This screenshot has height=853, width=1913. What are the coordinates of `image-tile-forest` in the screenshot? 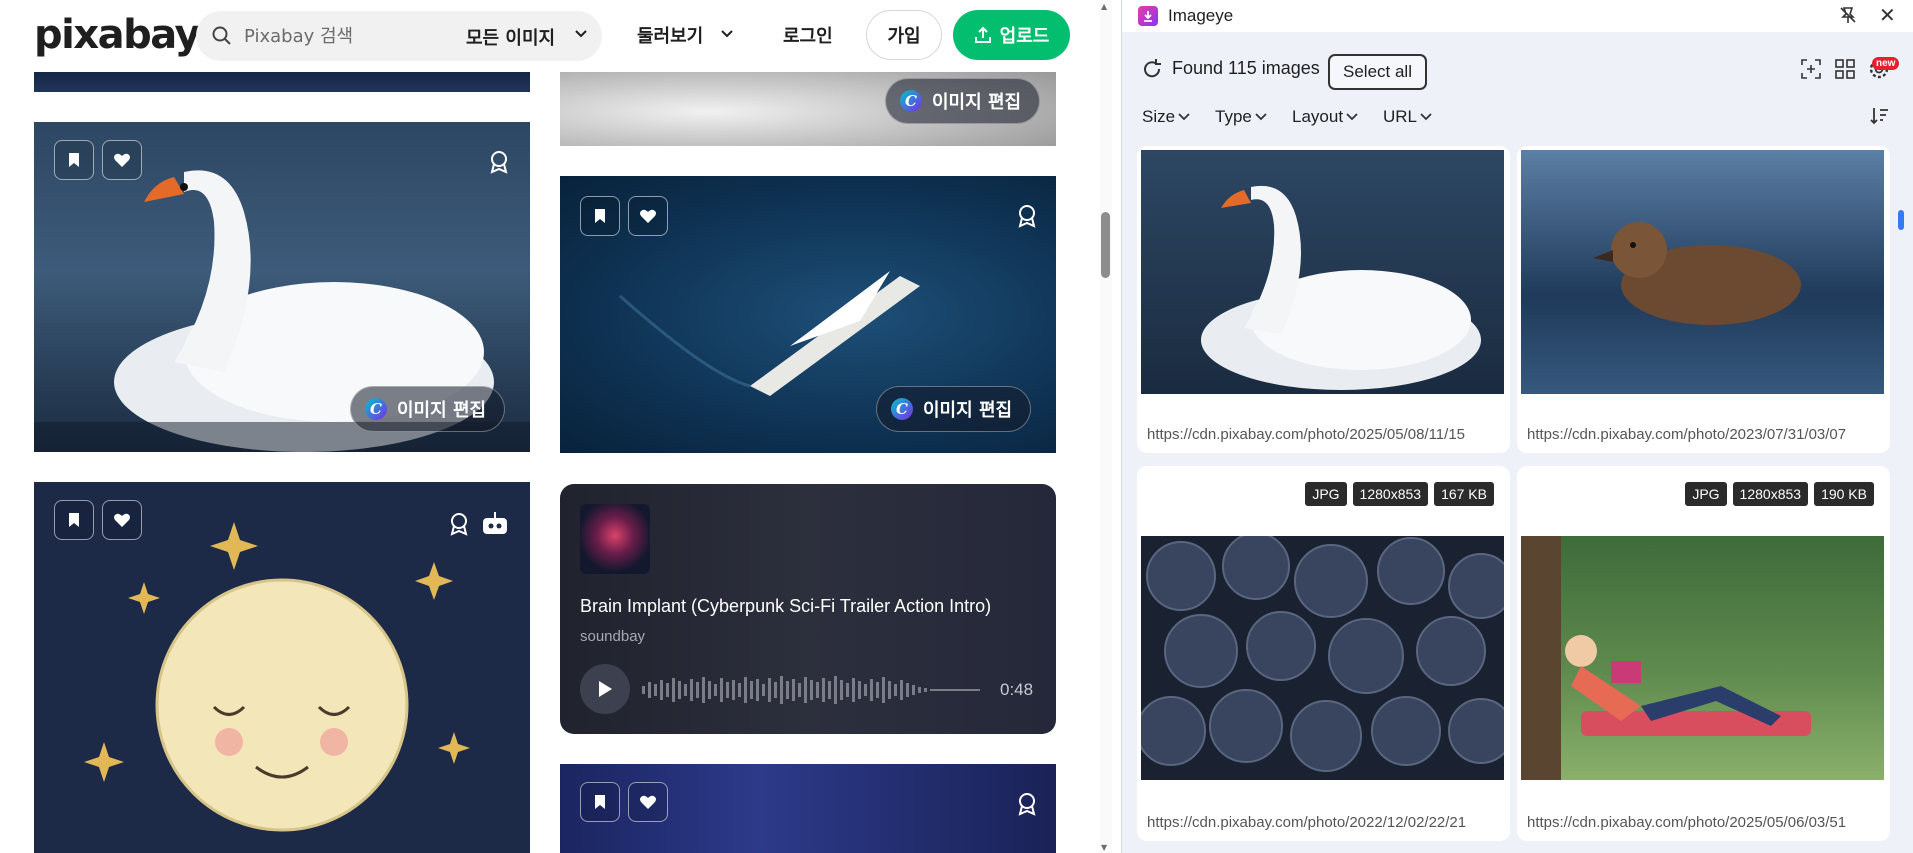 It's located at (808, 808).